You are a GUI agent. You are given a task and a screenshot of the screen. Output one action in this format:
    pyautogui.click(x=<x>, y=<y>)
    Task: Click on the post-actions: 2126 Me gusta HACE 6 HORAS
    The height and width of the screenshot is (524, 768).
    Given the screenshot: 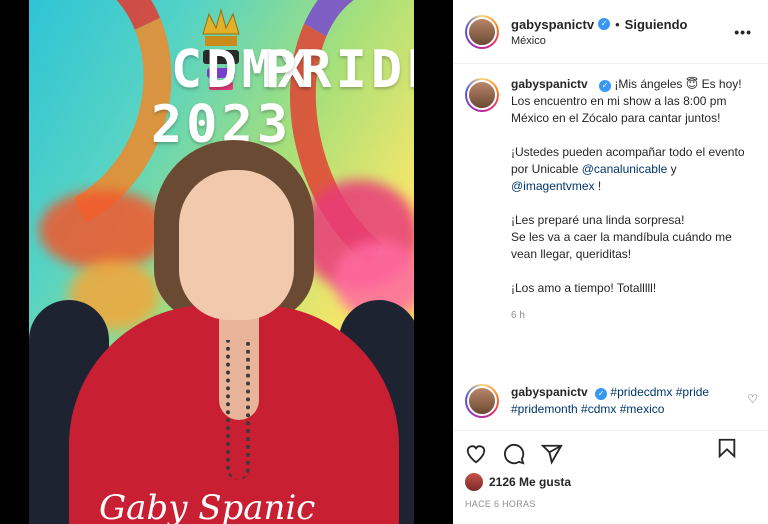 What is the action you would take?
    pyautogui.click(x=610, y=477)
    